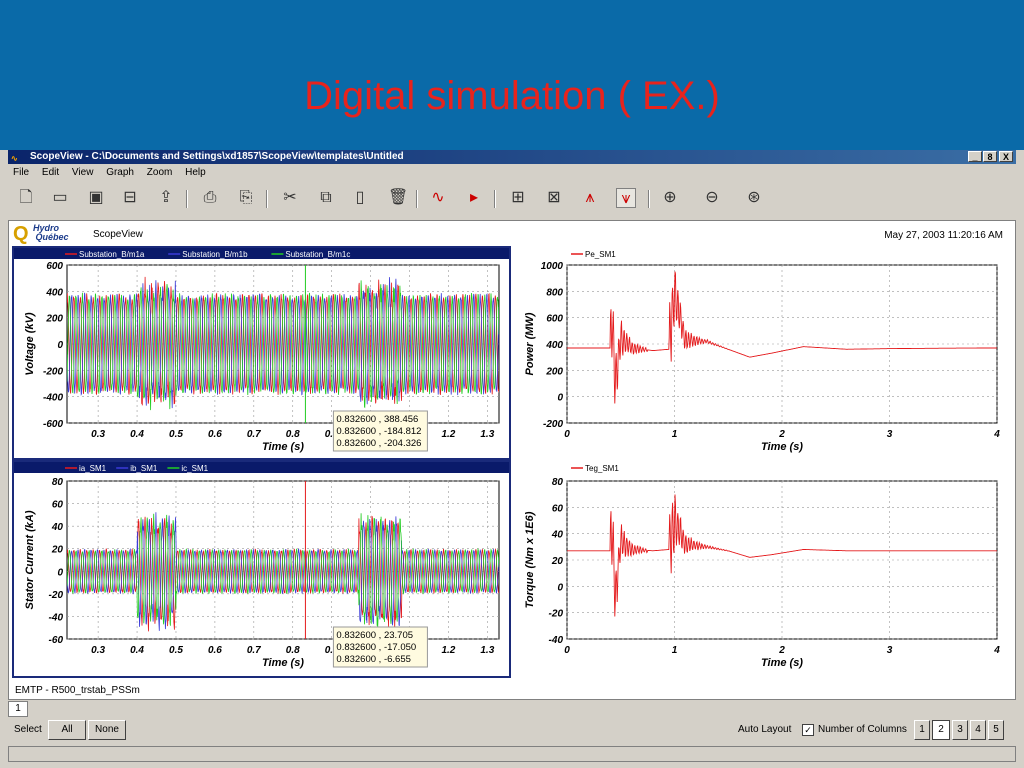 This screenshot has width=1024, height=768. I want to click on x-tick-label: 2, so click(781, 650).